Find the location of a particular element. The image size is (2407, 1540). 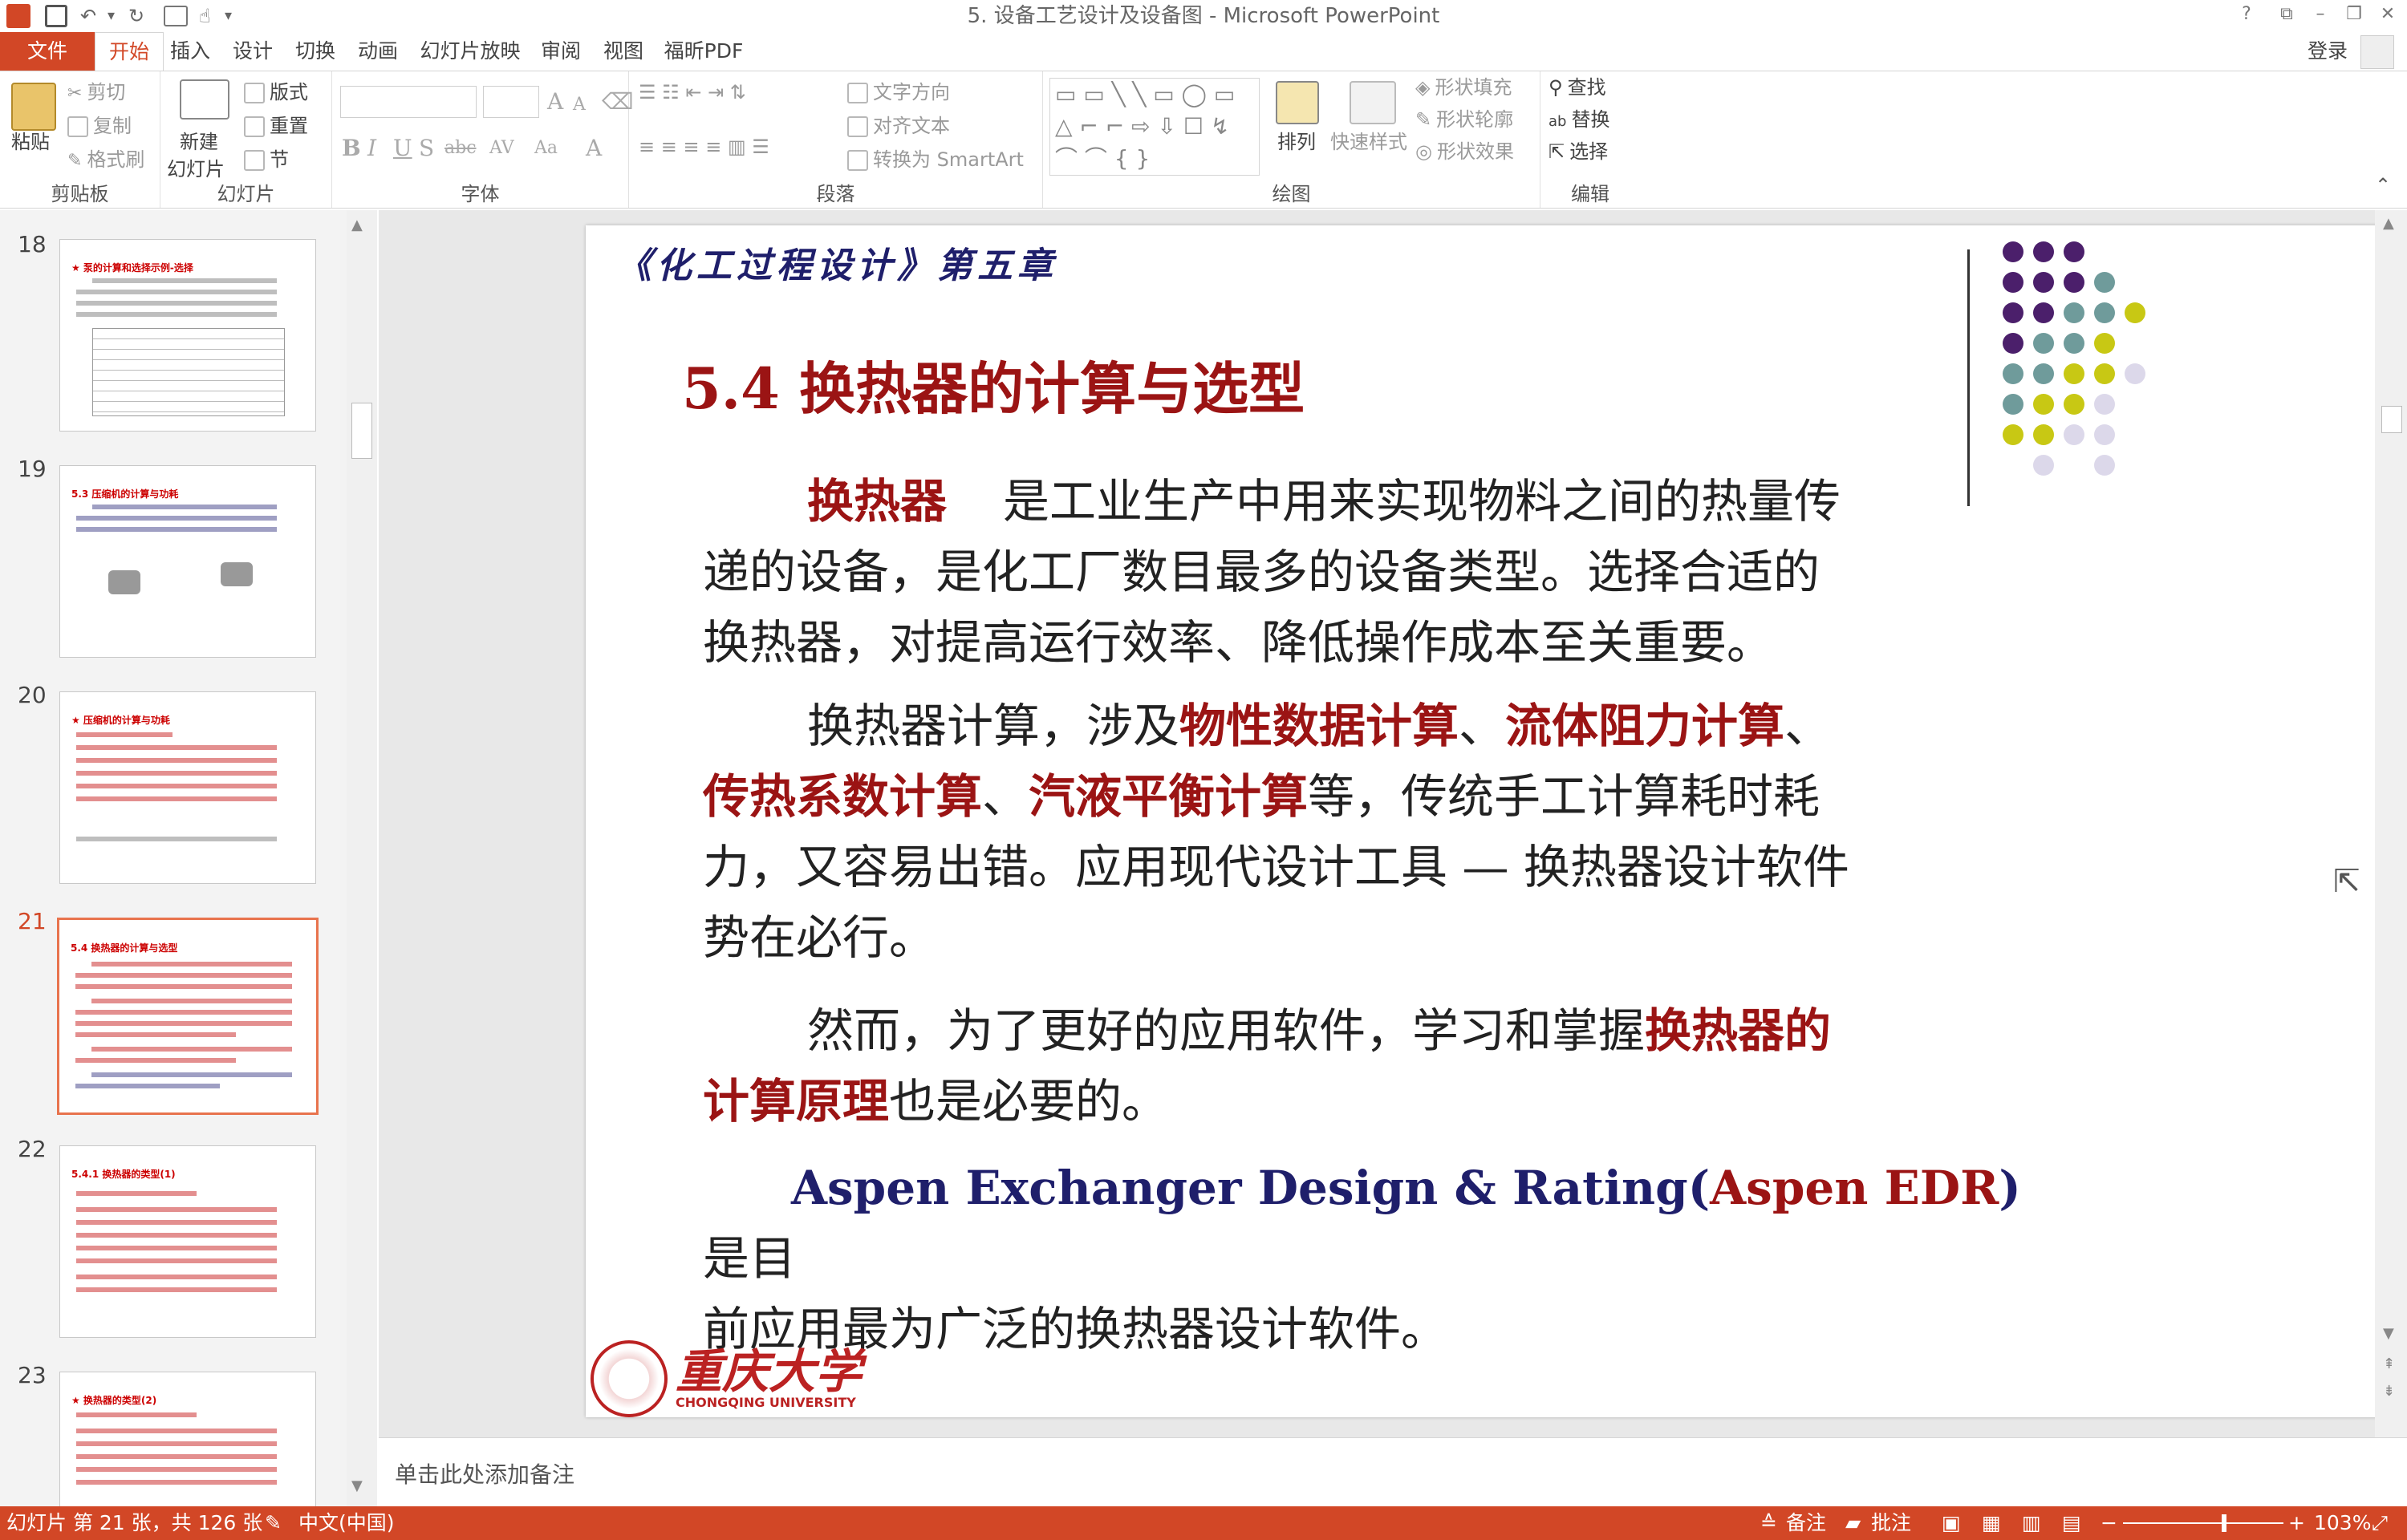

section-button: 节 is located at coordinates (266, 159).